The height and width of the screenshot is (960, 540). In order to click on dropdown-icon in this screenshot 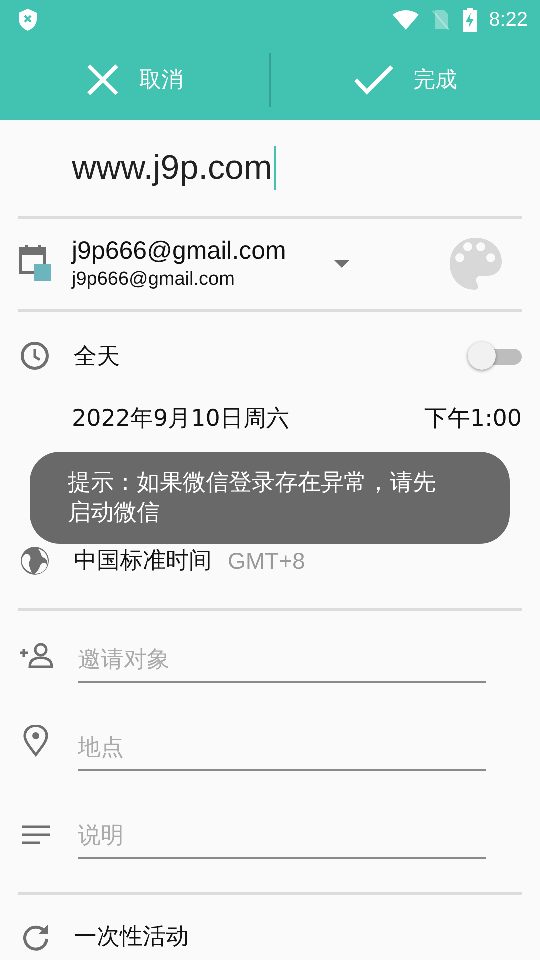, I will do `click(342, 264)`.